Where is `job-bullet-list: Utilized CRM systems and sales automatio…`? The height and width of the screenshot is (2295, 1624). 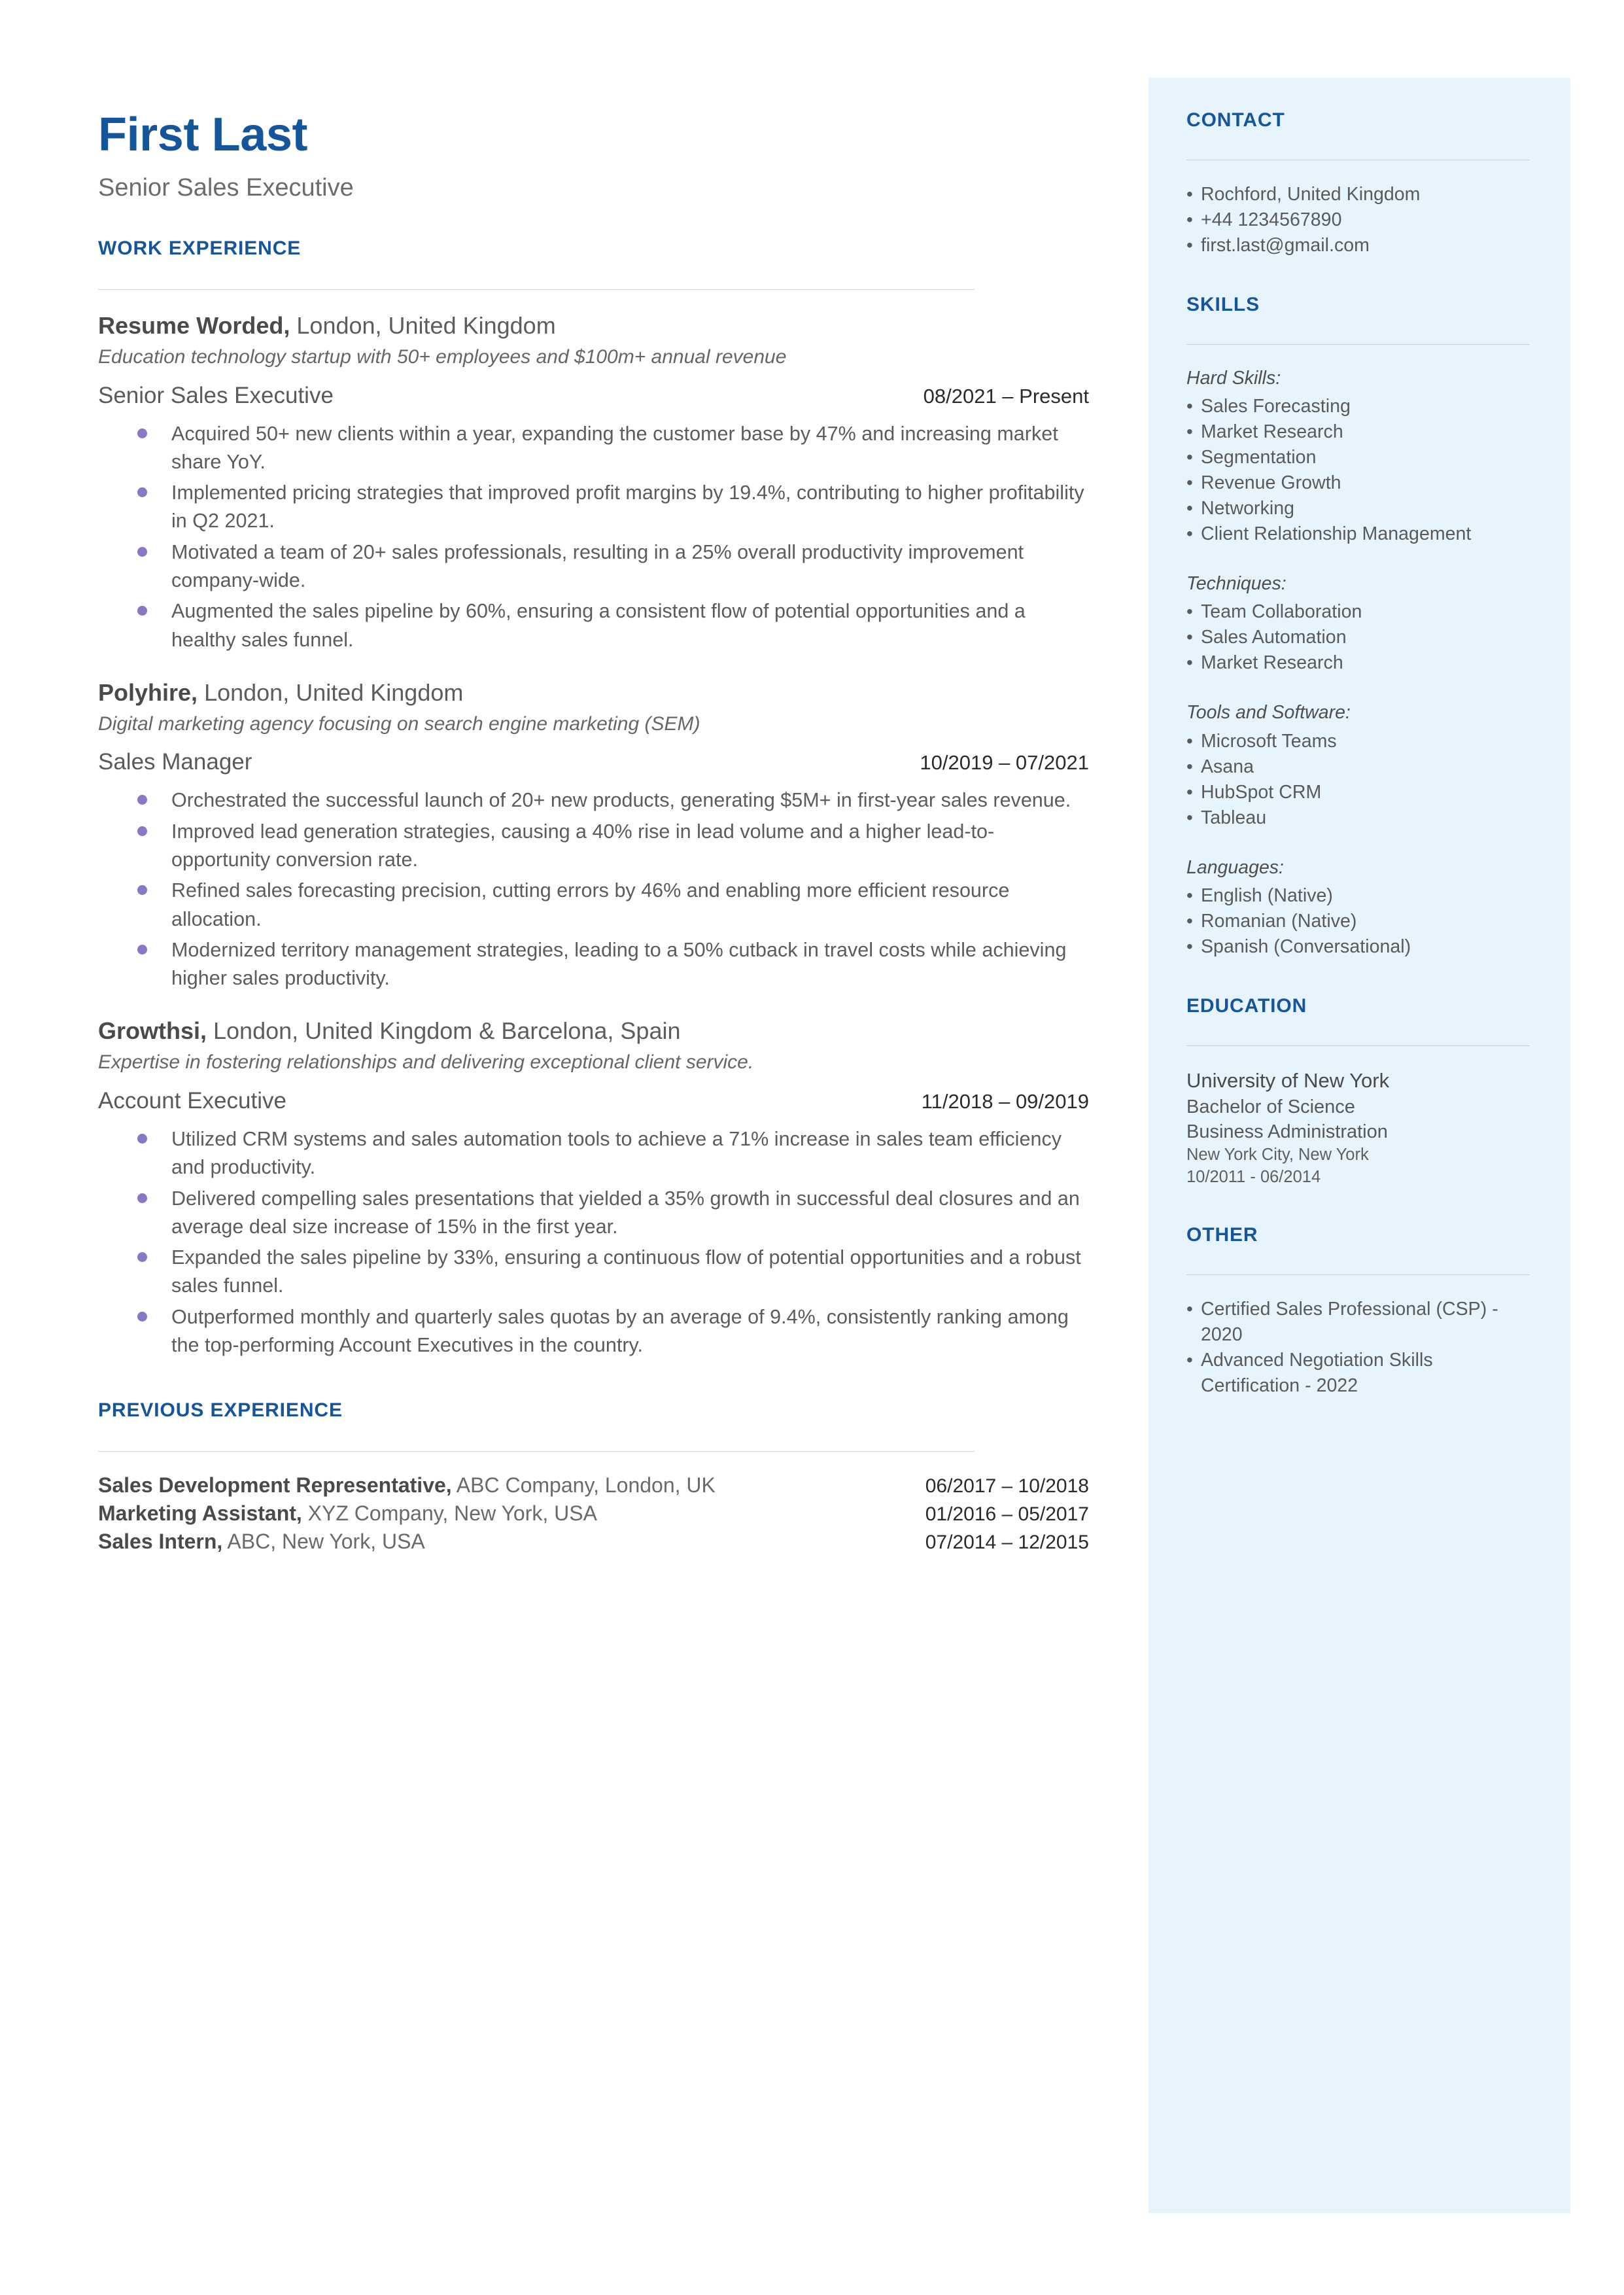
job-bullet-list: Utilized CRM systems and sales automatio… is located at coordinates (595, 1242).